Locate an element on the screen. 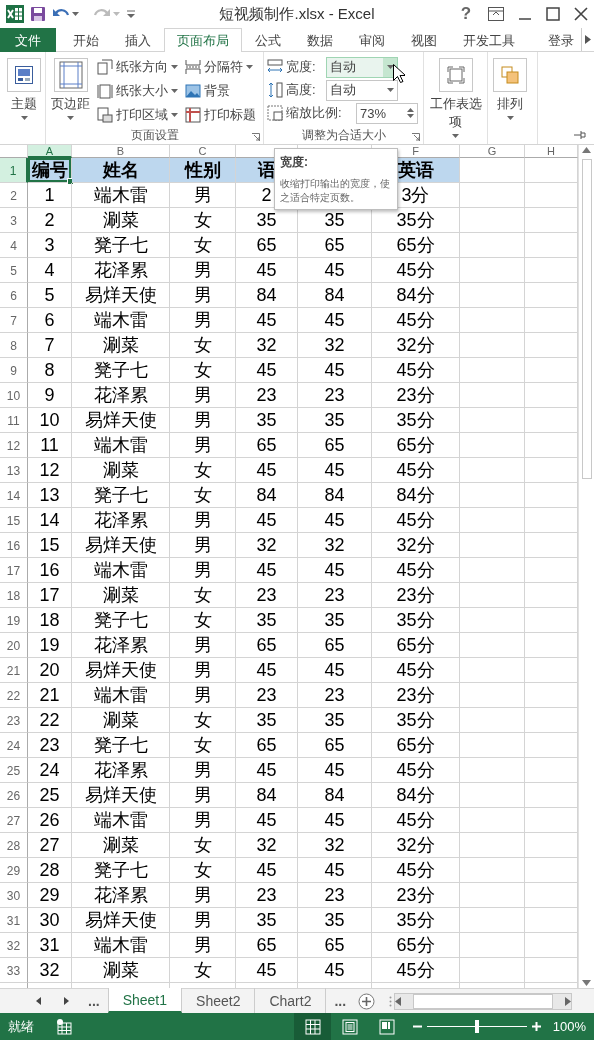 Image resolution: width=594 pixels, height=1040 pixels. row-header: 10 is located at coordinates (14, 395).